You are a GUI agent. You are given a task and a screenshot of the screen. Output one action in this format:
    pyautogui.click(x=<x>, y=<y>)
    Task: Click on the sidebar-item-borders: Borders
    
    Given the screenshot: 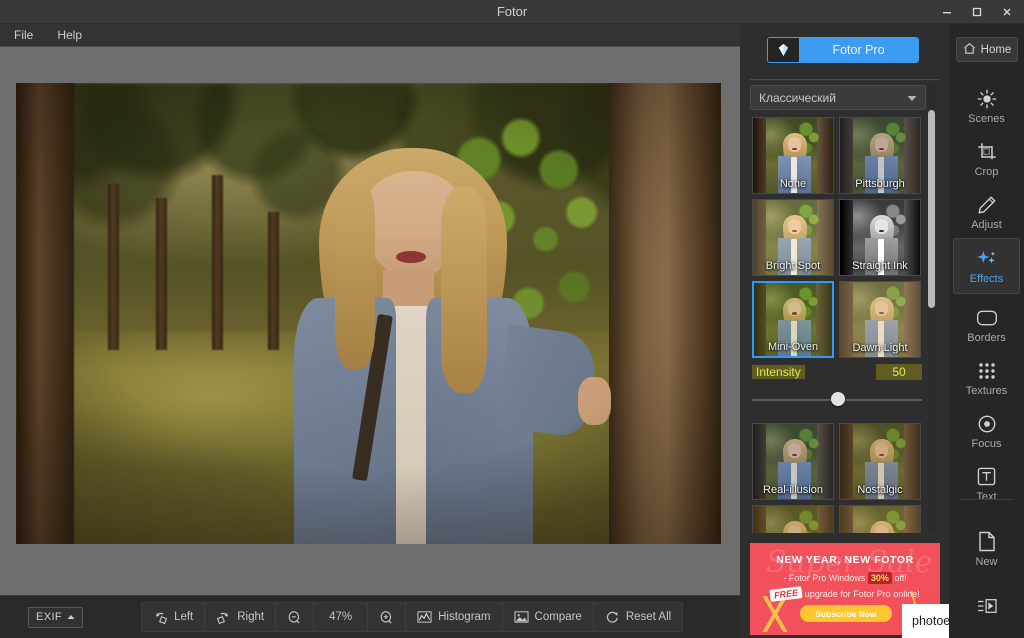 What is the action you would take?
    pyautogui.click(x=986, y=325)
    